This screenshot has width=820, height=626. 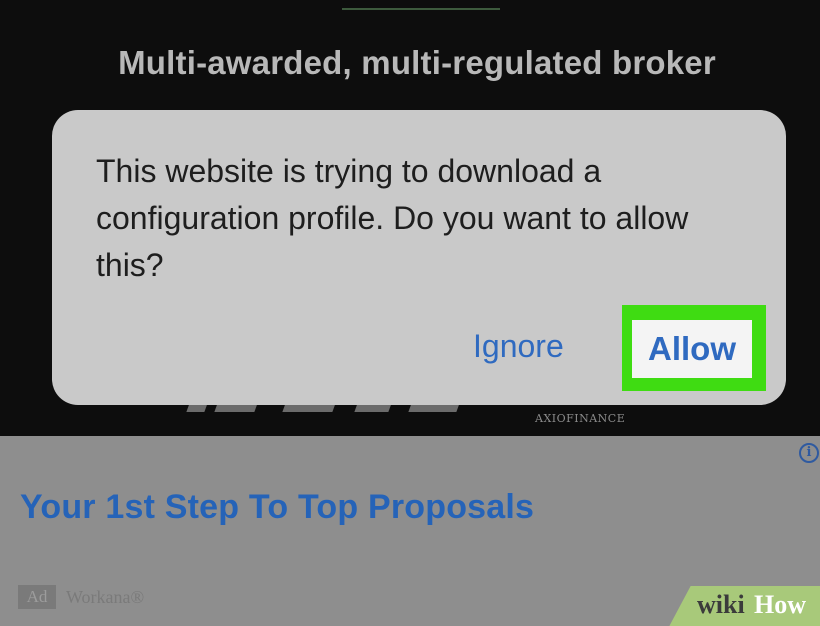 What do you see at coordinates (580, 418) in the screenshot?
I see `logo-subtext: AXIOFINANCE` at bounding box center [580, 418].